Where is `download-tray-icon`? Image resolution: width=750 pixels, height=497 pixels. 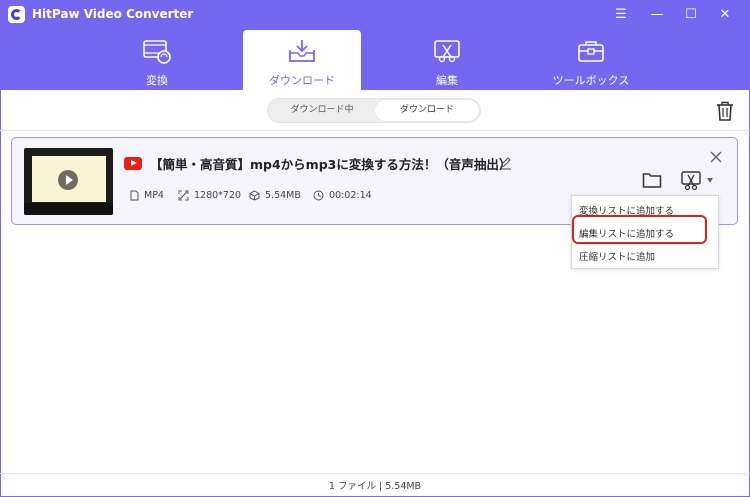 download-tray-icon is located at coordinates (302, 51).